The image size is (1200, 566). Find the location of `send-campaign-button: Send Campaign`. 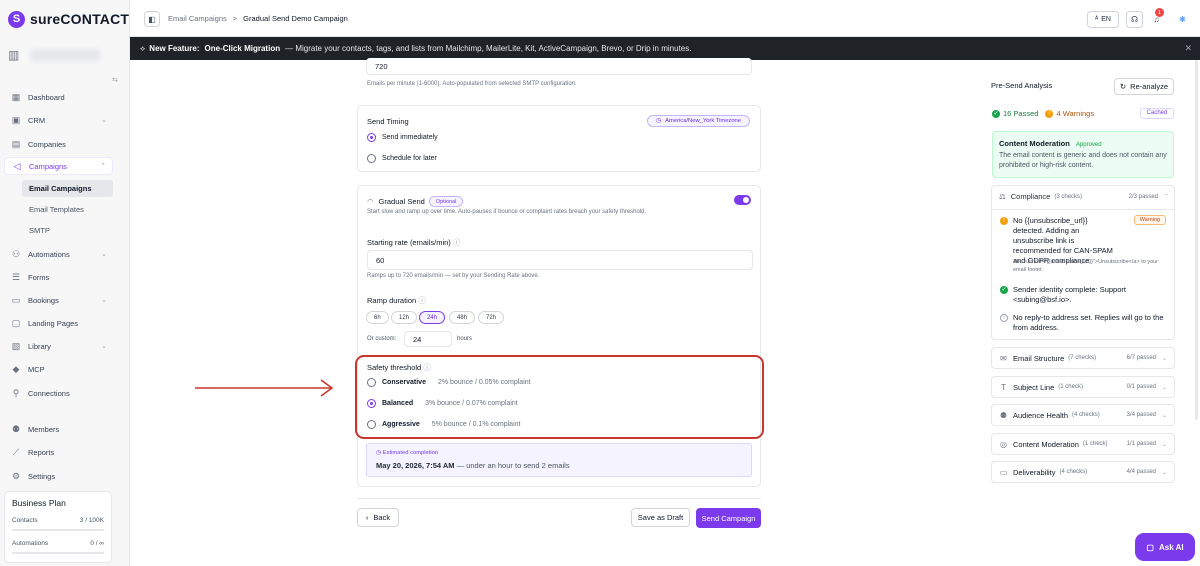

send-campaign-button: Send Campaign is located at coordinates (728, 518).